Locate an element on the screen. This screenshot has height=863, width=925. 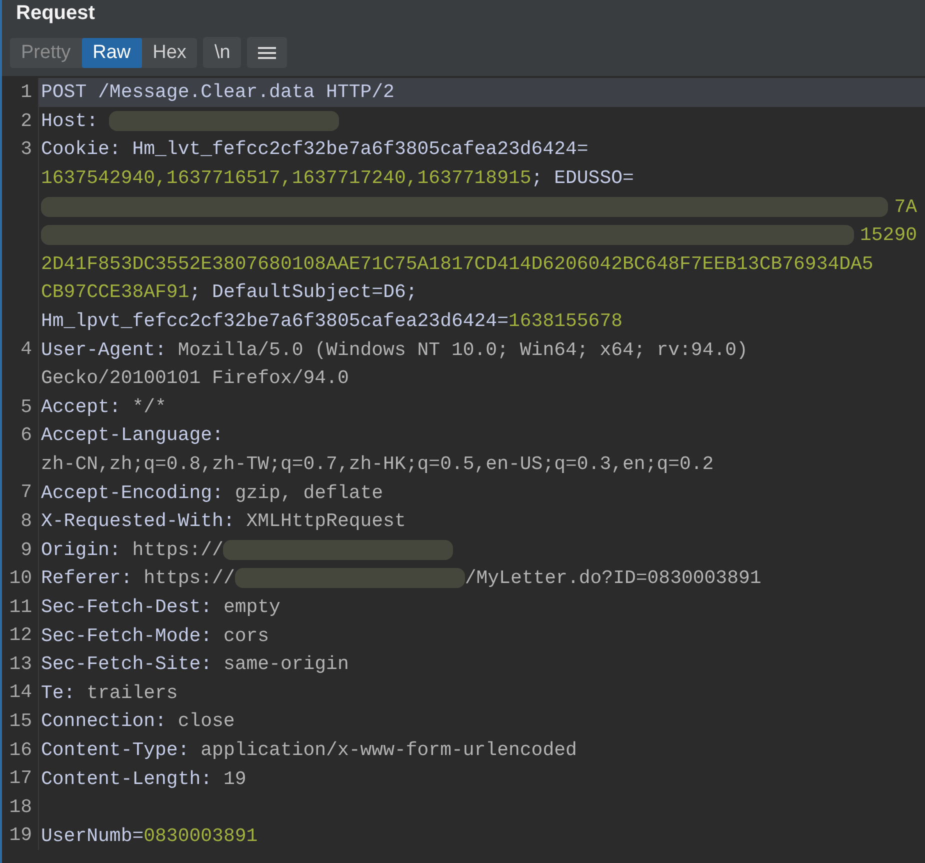
value-text: /MyLetter.do?ID=0830003891 is located at coordinates (613, 578).